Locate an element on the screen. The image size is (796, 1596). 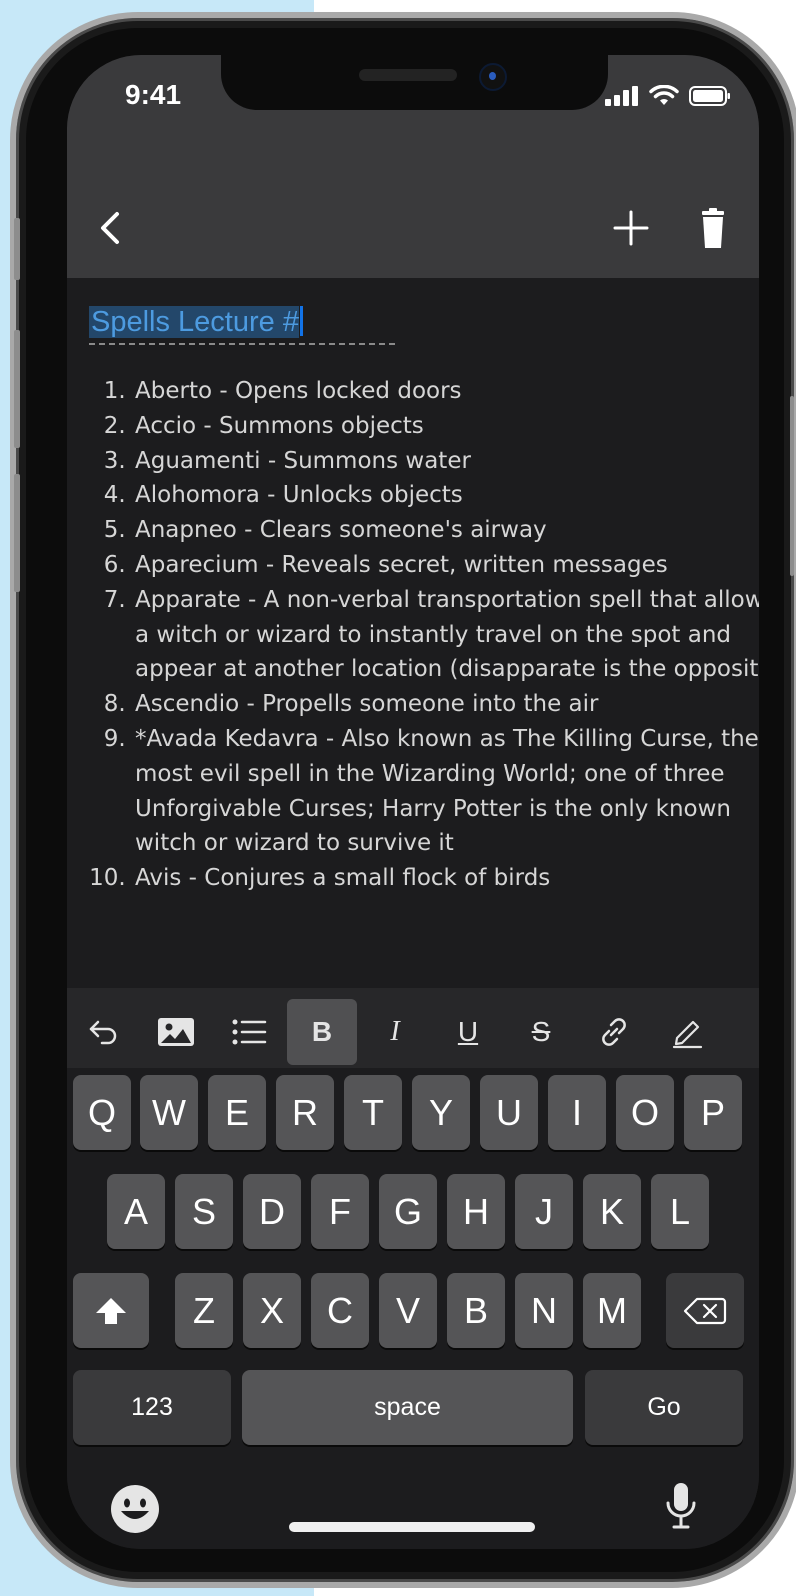
emoji-button is located at coordinates (135, 1511).